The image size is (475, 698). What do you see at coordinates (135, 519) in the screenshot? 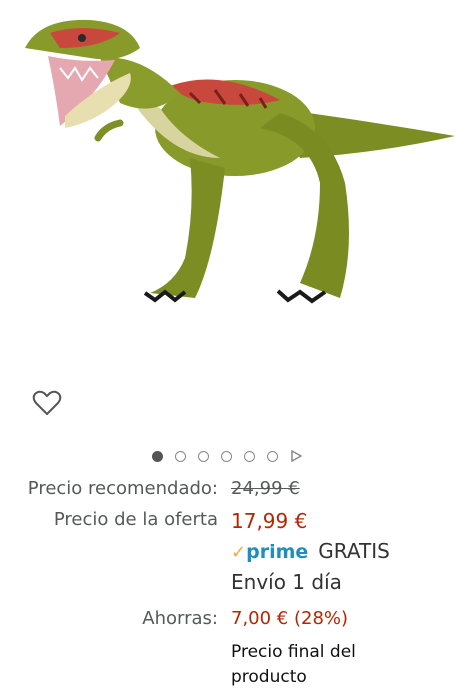
I see `offer-price-label: Precio de la oferta` at bounding box center [135, 519].